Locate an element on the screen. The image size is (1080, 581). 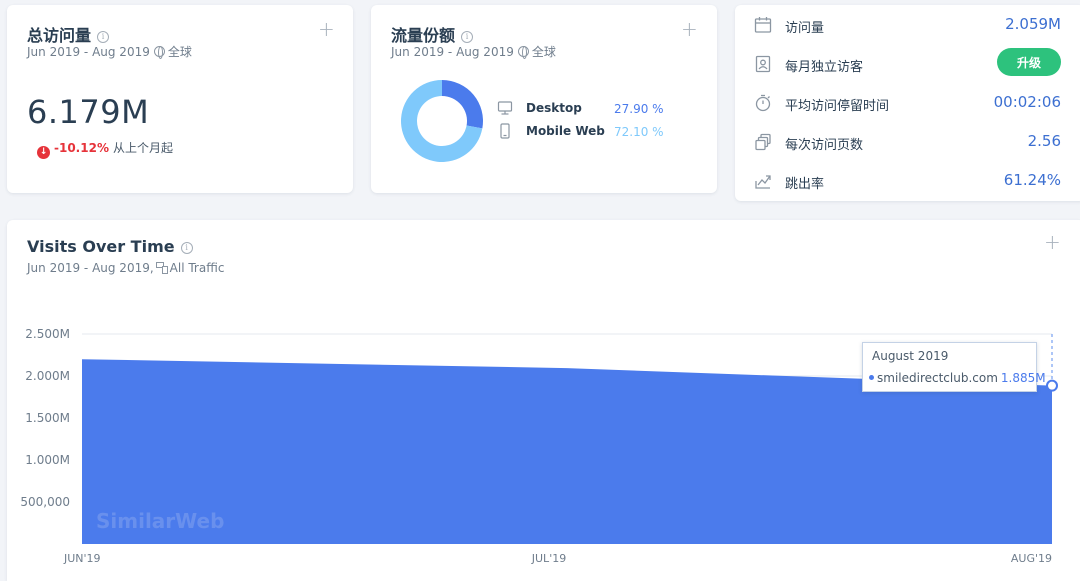
y-tick-label: 2.500M is located at coordinates (47, 334).